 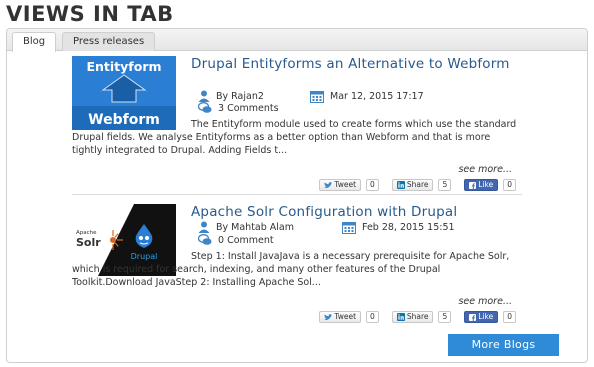 What do you see at coordinates (297, 194) in the screenshot?
I see `post-divider` at bounding box center [297, 194].